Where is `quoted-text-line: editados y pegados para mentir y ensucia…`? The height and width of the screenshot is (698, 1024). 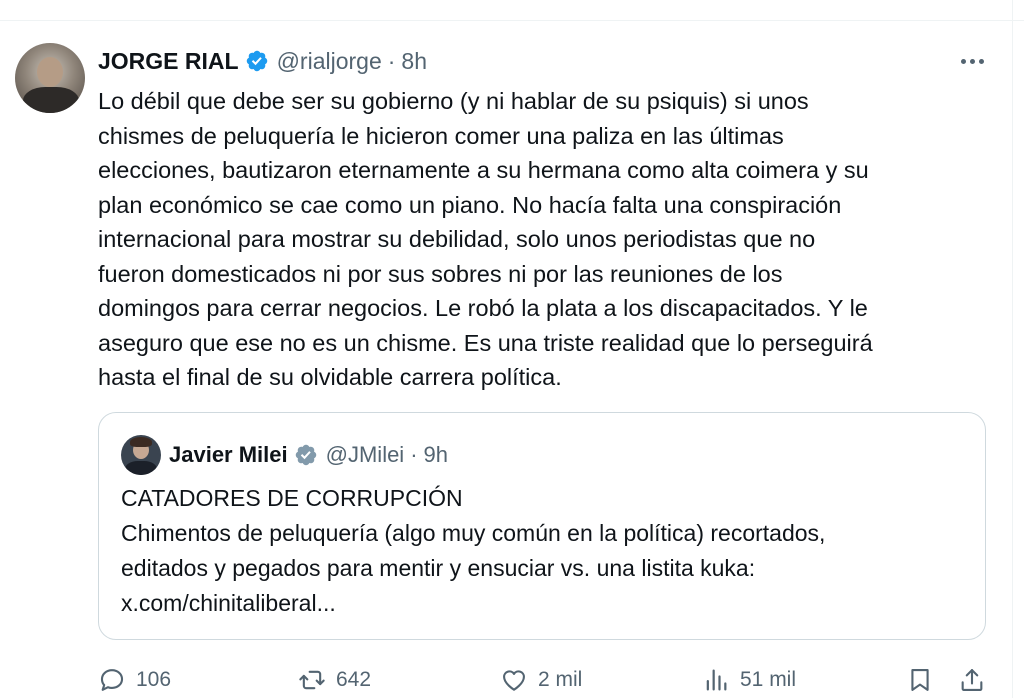 quoted-text-line: editados y pegados para mentir y ensucia… is located at coordinates (438, 568).